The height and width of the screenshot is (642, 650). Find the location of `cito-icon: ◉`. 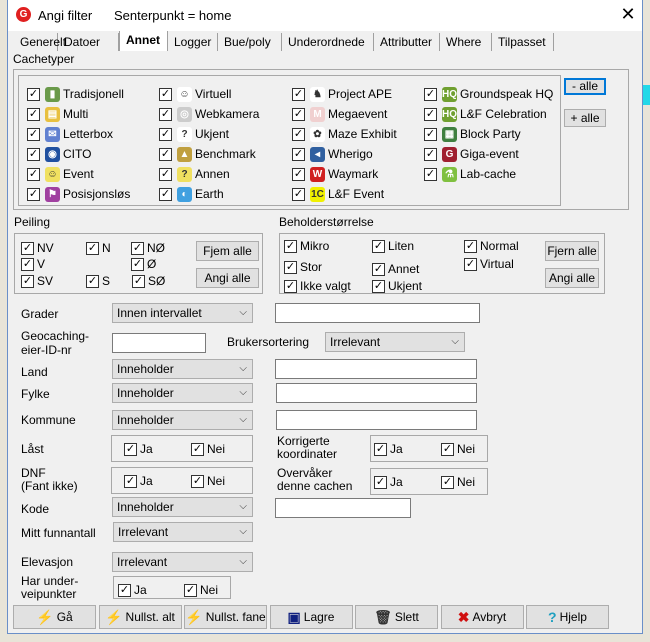

cito-icon: ◉ is located at coordinates (52, 154).